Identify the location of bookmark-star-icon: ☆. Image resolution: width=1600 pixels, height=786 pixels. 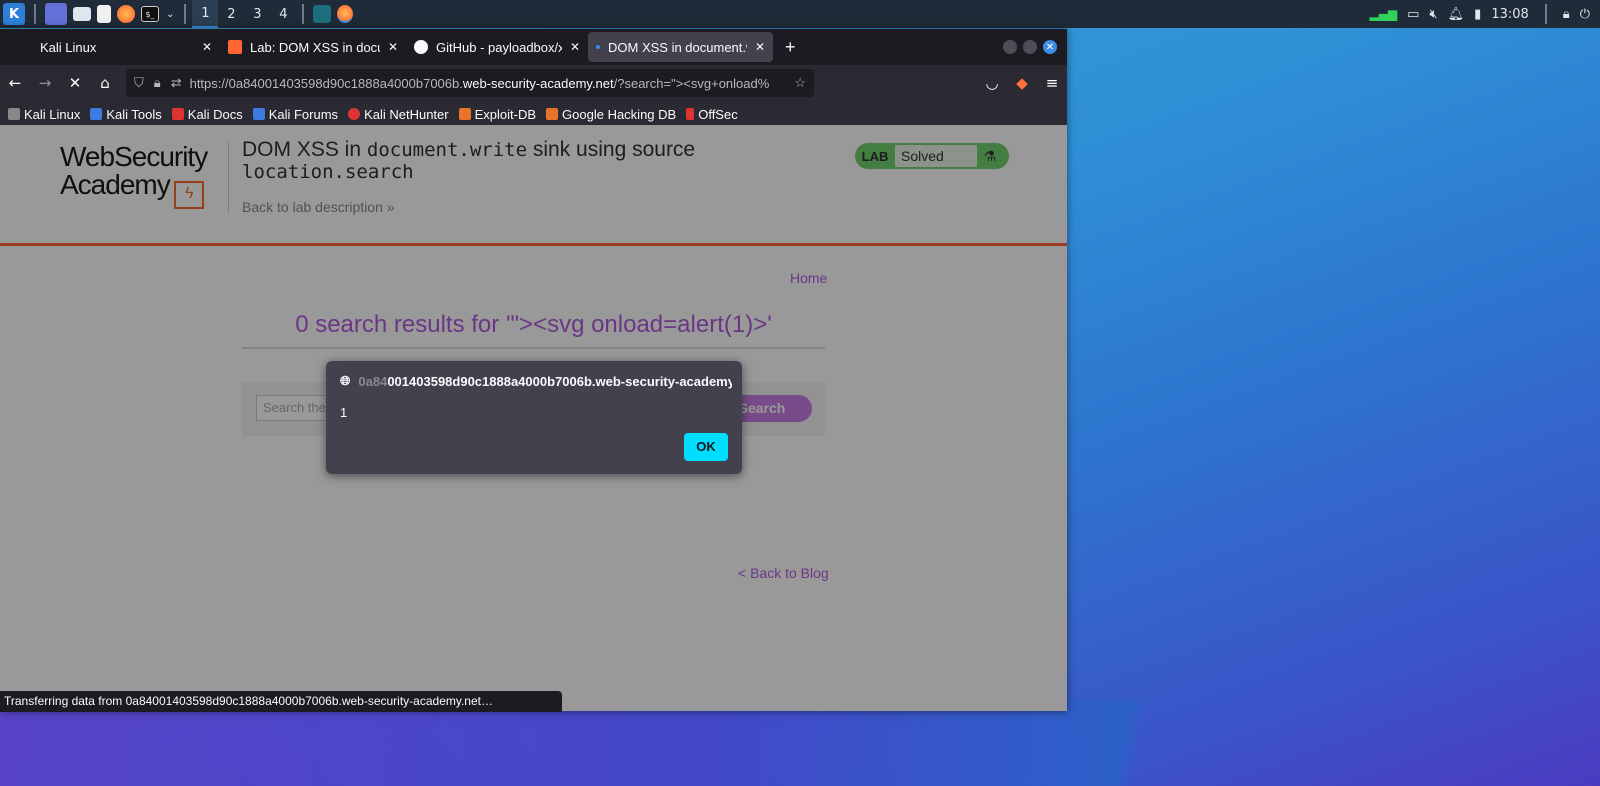
(800, 83).